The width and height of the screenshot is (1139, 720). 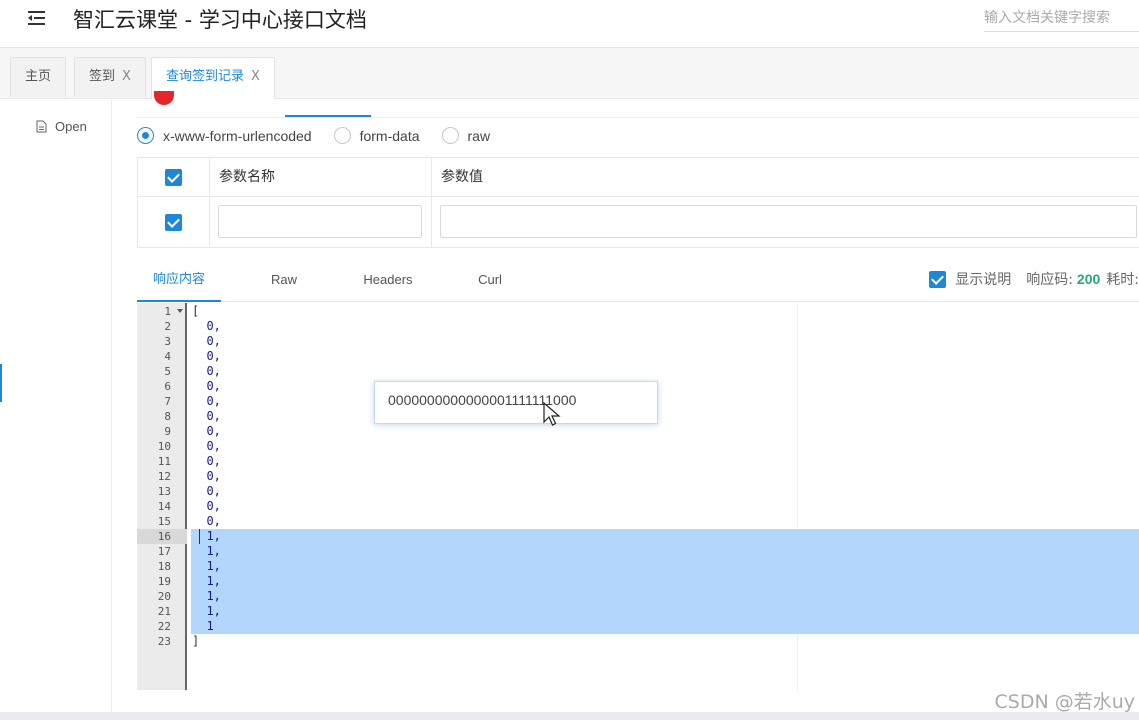 What do you see at coordinates (569, 24) in the screenshot?
I see `top-bar: 智汇云课堂 - 学习中心接口文档` at bounding box center [569, 24].